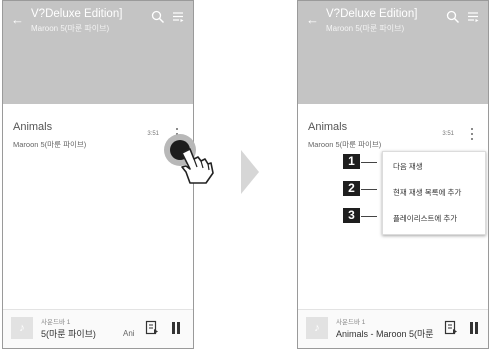 Image resolution: width=491 pixels, height=349 pixels. I want to click on mini-player-title: 5(마룬 파이브), so click(68, 334).